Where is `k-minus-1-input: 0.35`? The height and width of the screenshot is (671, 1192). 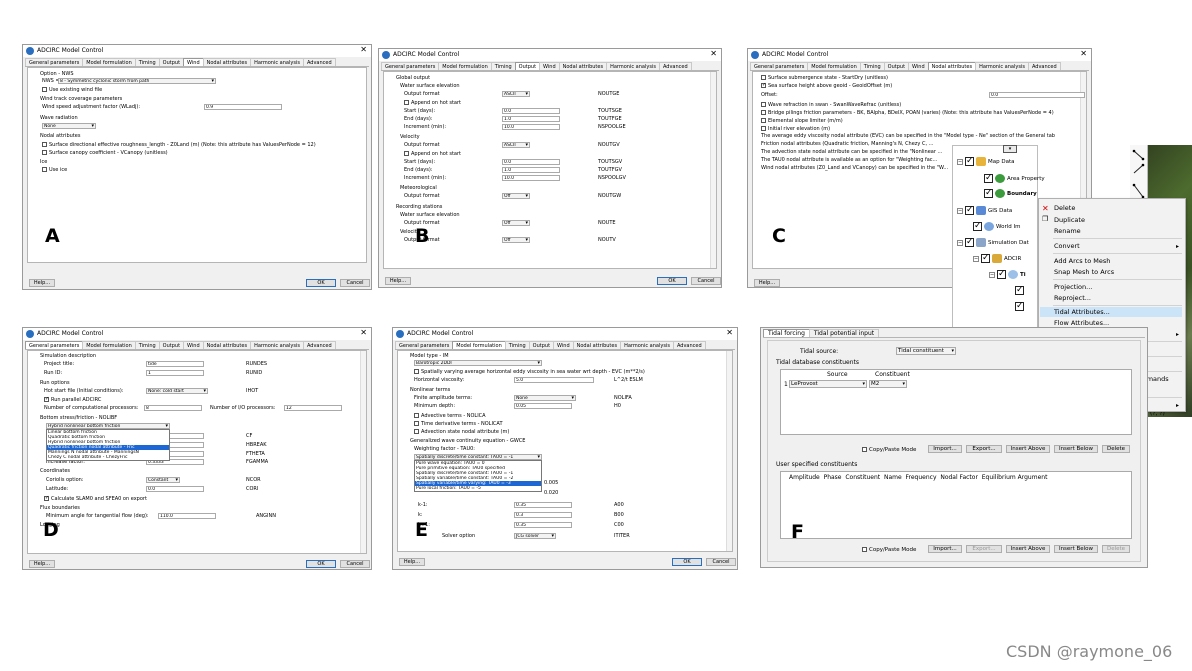
k-minus-1-input: 0.35 is located at coordinates (543, 505).